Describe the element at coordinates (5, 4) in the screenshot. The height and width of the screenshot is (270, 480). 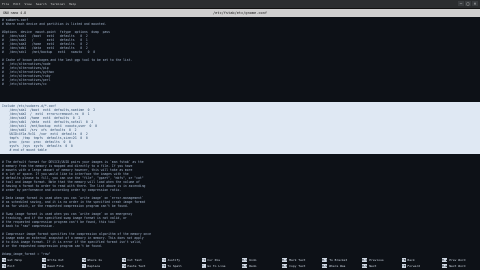
I see `menu-item-file: File` at that location.